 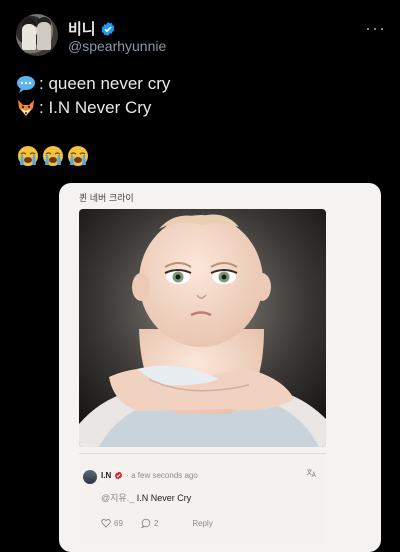 I want to click on name-row: 비니, so click(x=92, y=28).